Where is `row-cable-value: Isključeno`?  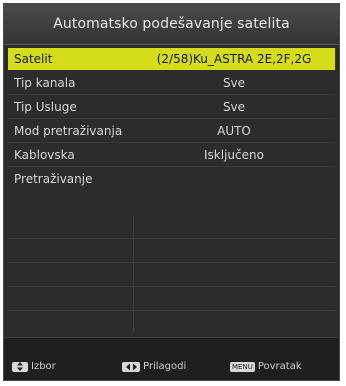 row-cable-value: Isključeno is located at coordinates (234, 155).